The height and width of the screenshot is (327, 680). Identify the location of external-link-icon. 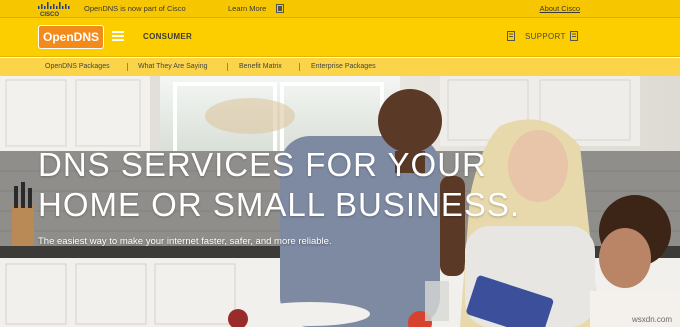
(280, 8).